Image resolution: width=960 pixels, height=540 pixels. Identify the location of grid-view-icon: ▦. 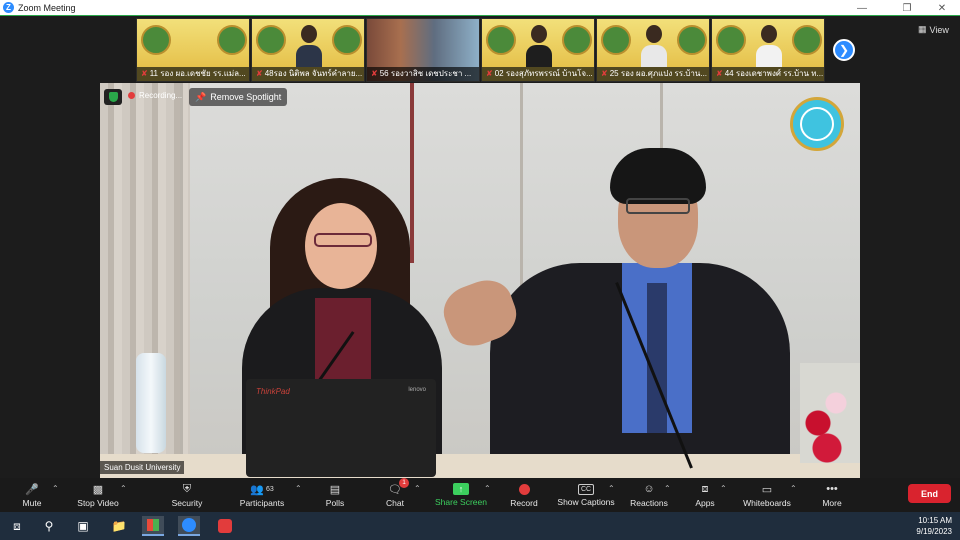
(922, 29).